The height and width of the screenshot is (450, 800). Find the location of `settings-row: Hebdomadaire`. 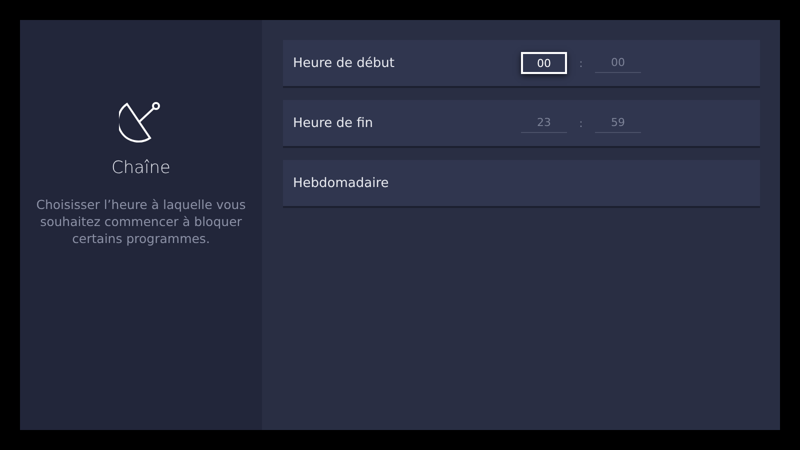

settings-row: Hebdomadaire is located at coordinates (521, 184).